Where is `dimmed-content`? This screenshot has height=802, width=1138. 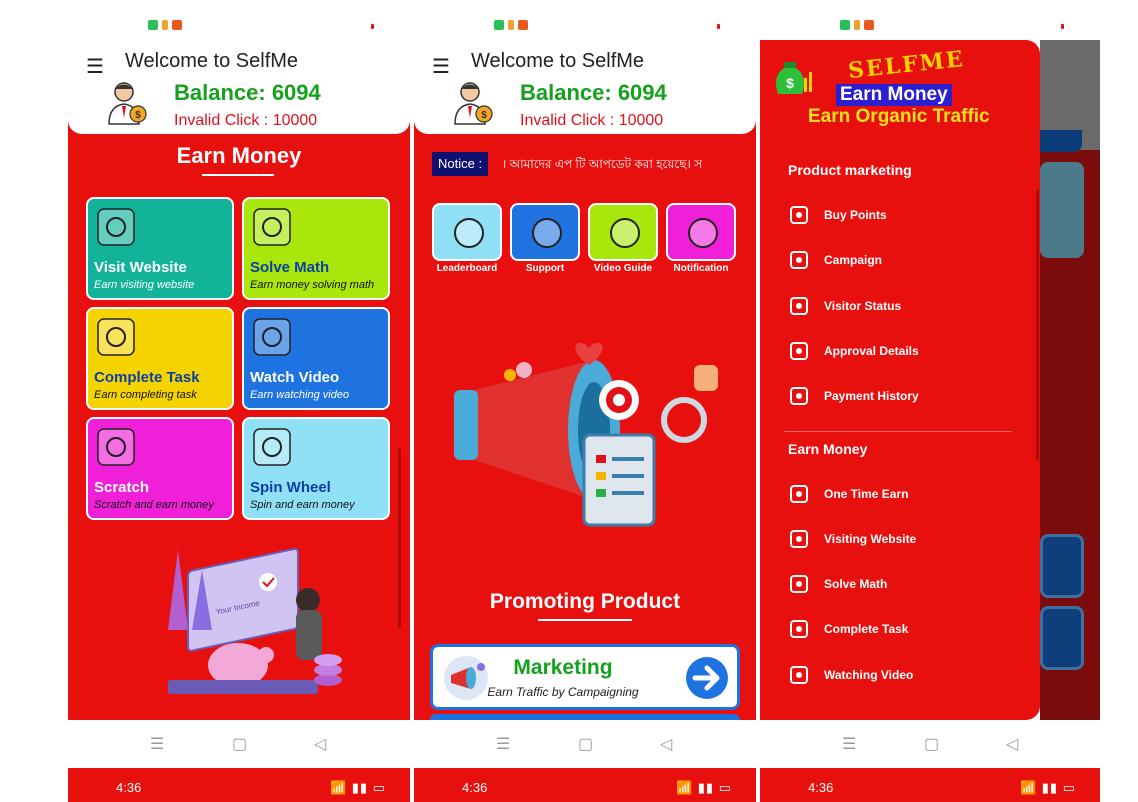
dimmed-content is located at coordinates (1070, 380).